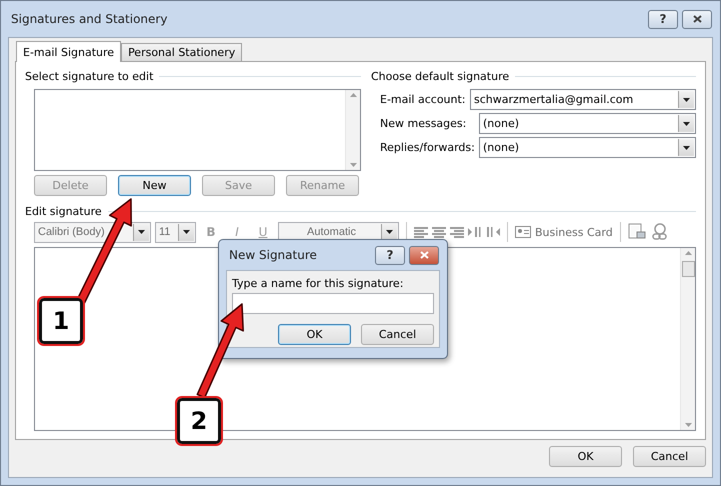 The width and height of the screenshot is (721, 486). I want to click on picture-insert-icon, so click(637, 232).